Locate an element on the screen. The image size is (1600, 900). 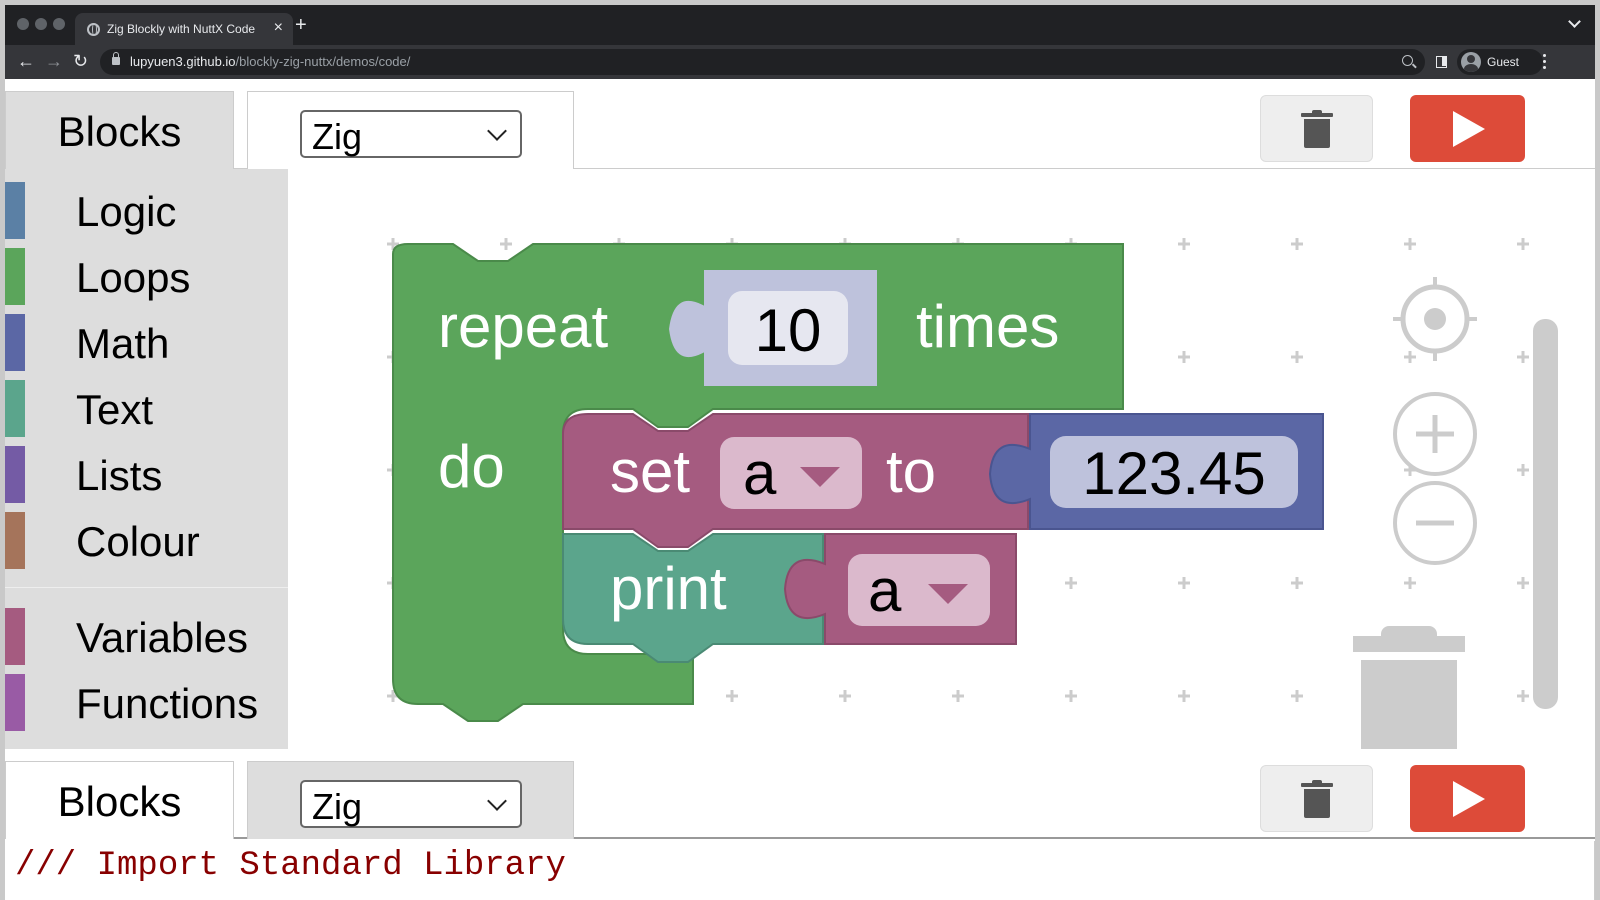
zoom-out-button is located at coordinates (1435, 523).